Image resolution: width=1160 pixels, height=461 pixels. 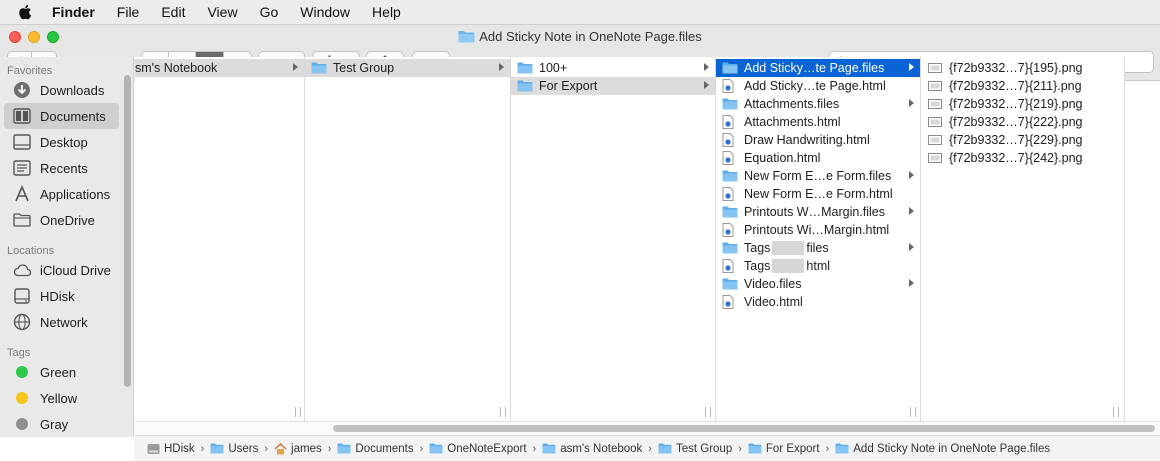 I want to click on list-item: Add Sticky…te Page.html, so click(x=818, y=86).